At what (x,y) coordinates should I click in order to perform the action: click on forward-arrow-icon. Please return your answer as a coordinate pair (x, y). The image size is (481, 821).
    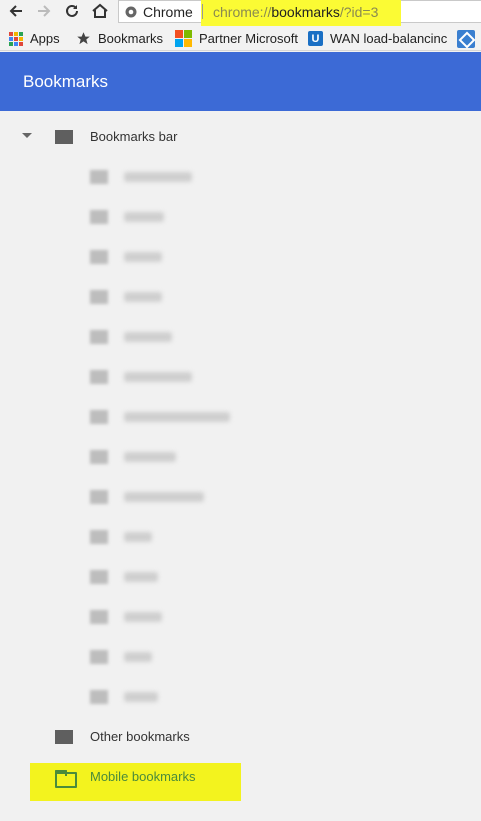
    Looking at the image, I should click on (44, 11).